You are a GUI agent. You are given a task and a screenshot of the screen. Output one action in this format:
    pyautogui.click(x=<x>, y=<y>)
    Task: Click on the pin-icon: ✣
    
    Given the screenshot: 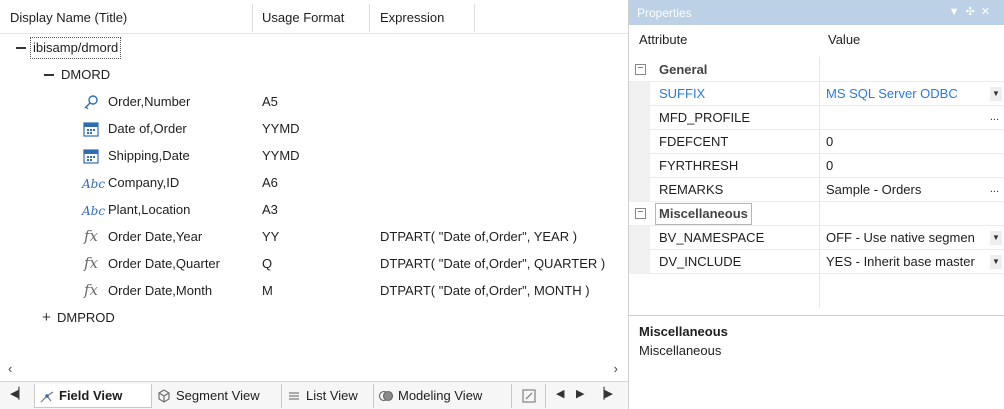 What is the action you would take?
    pyautogui.click(x=973, y=12)
    